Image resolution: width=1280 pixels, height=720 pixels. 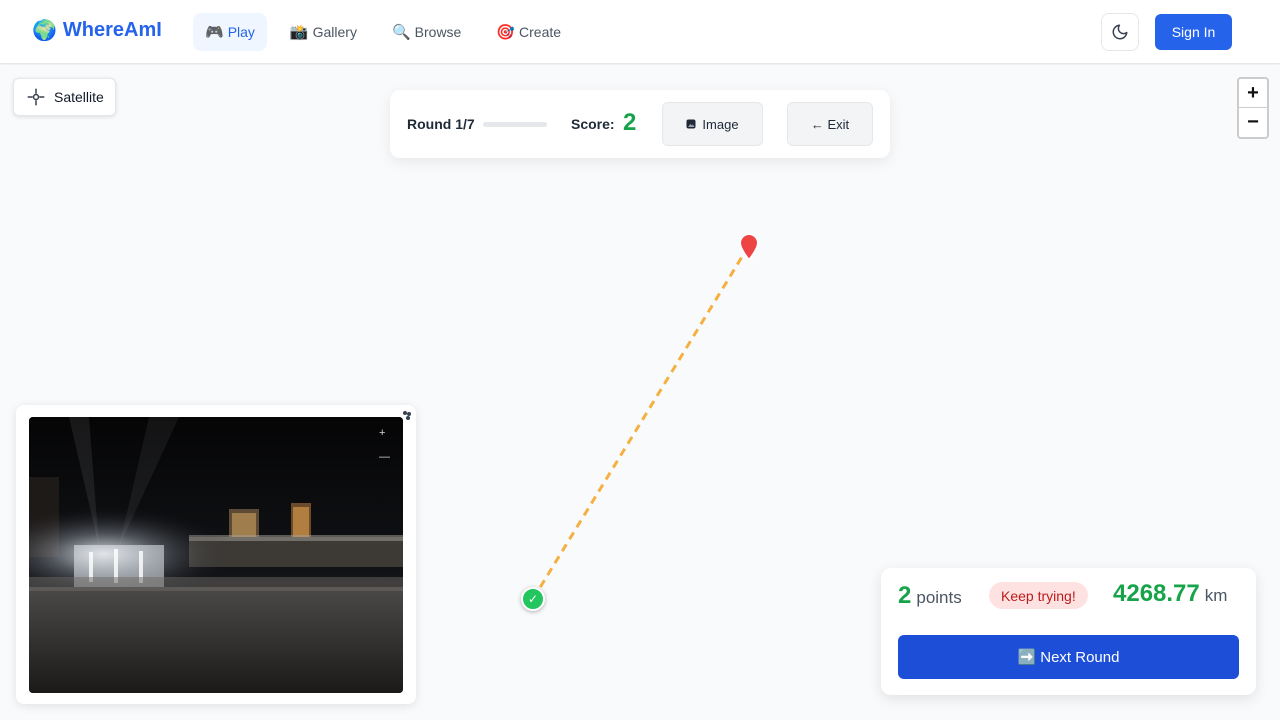 What do you see at coordinates (44, 31) in the screenshot?
I see `globe-icon: 🌍` at bounding box center [44, 31].